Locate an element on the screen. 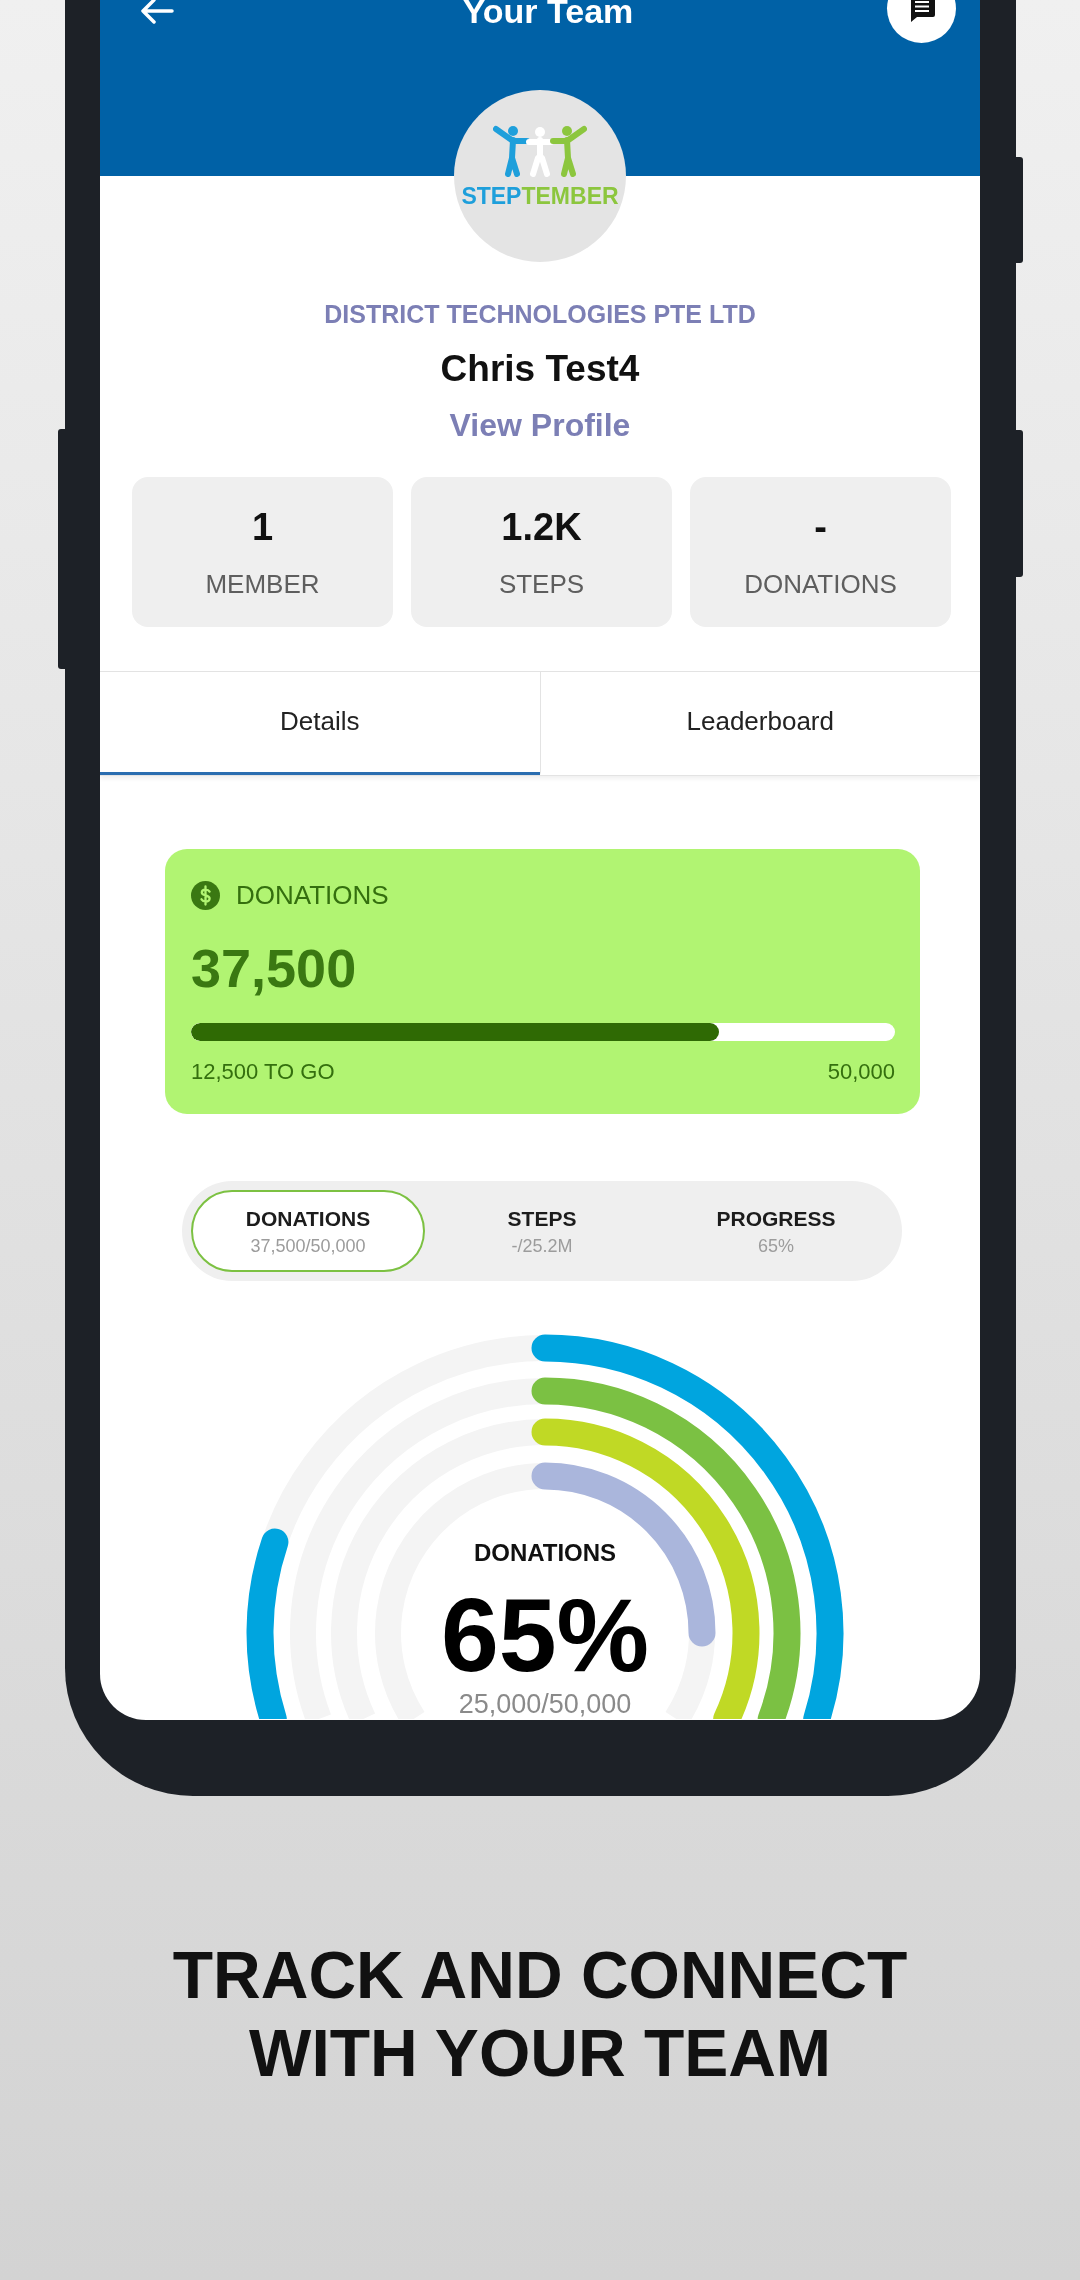 The width and height of the screenshot is (1080, 2280). card-title: DONATIONS is located at coordinates (312, 895).